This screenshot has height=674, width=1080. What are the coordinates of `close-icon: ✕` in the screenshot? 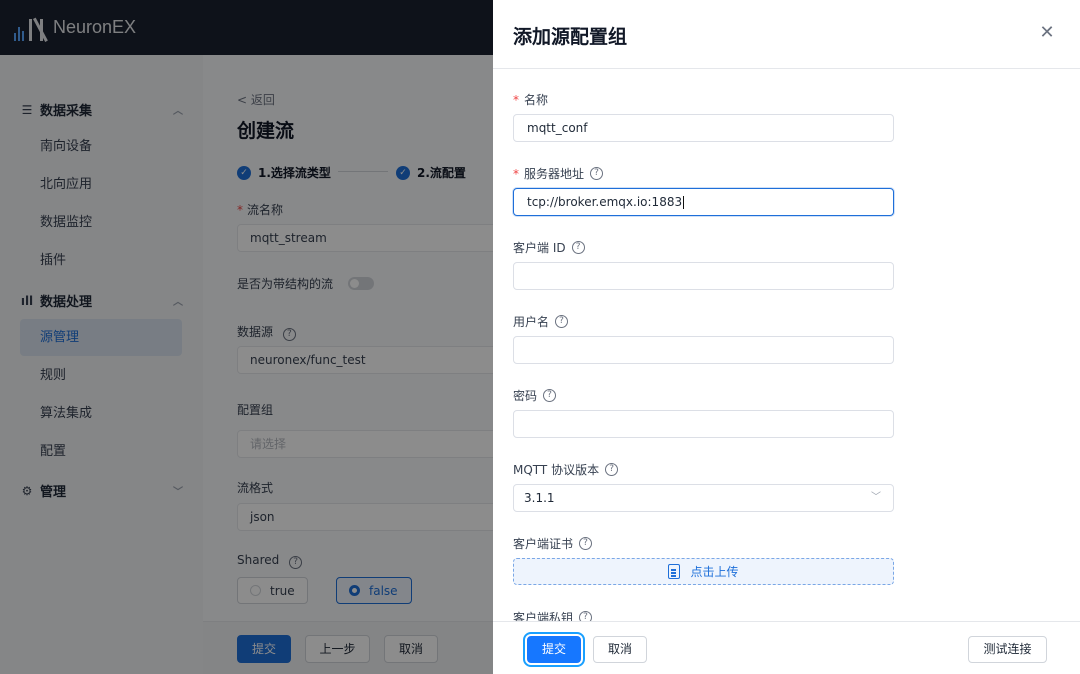 It's located at (1047, 33).